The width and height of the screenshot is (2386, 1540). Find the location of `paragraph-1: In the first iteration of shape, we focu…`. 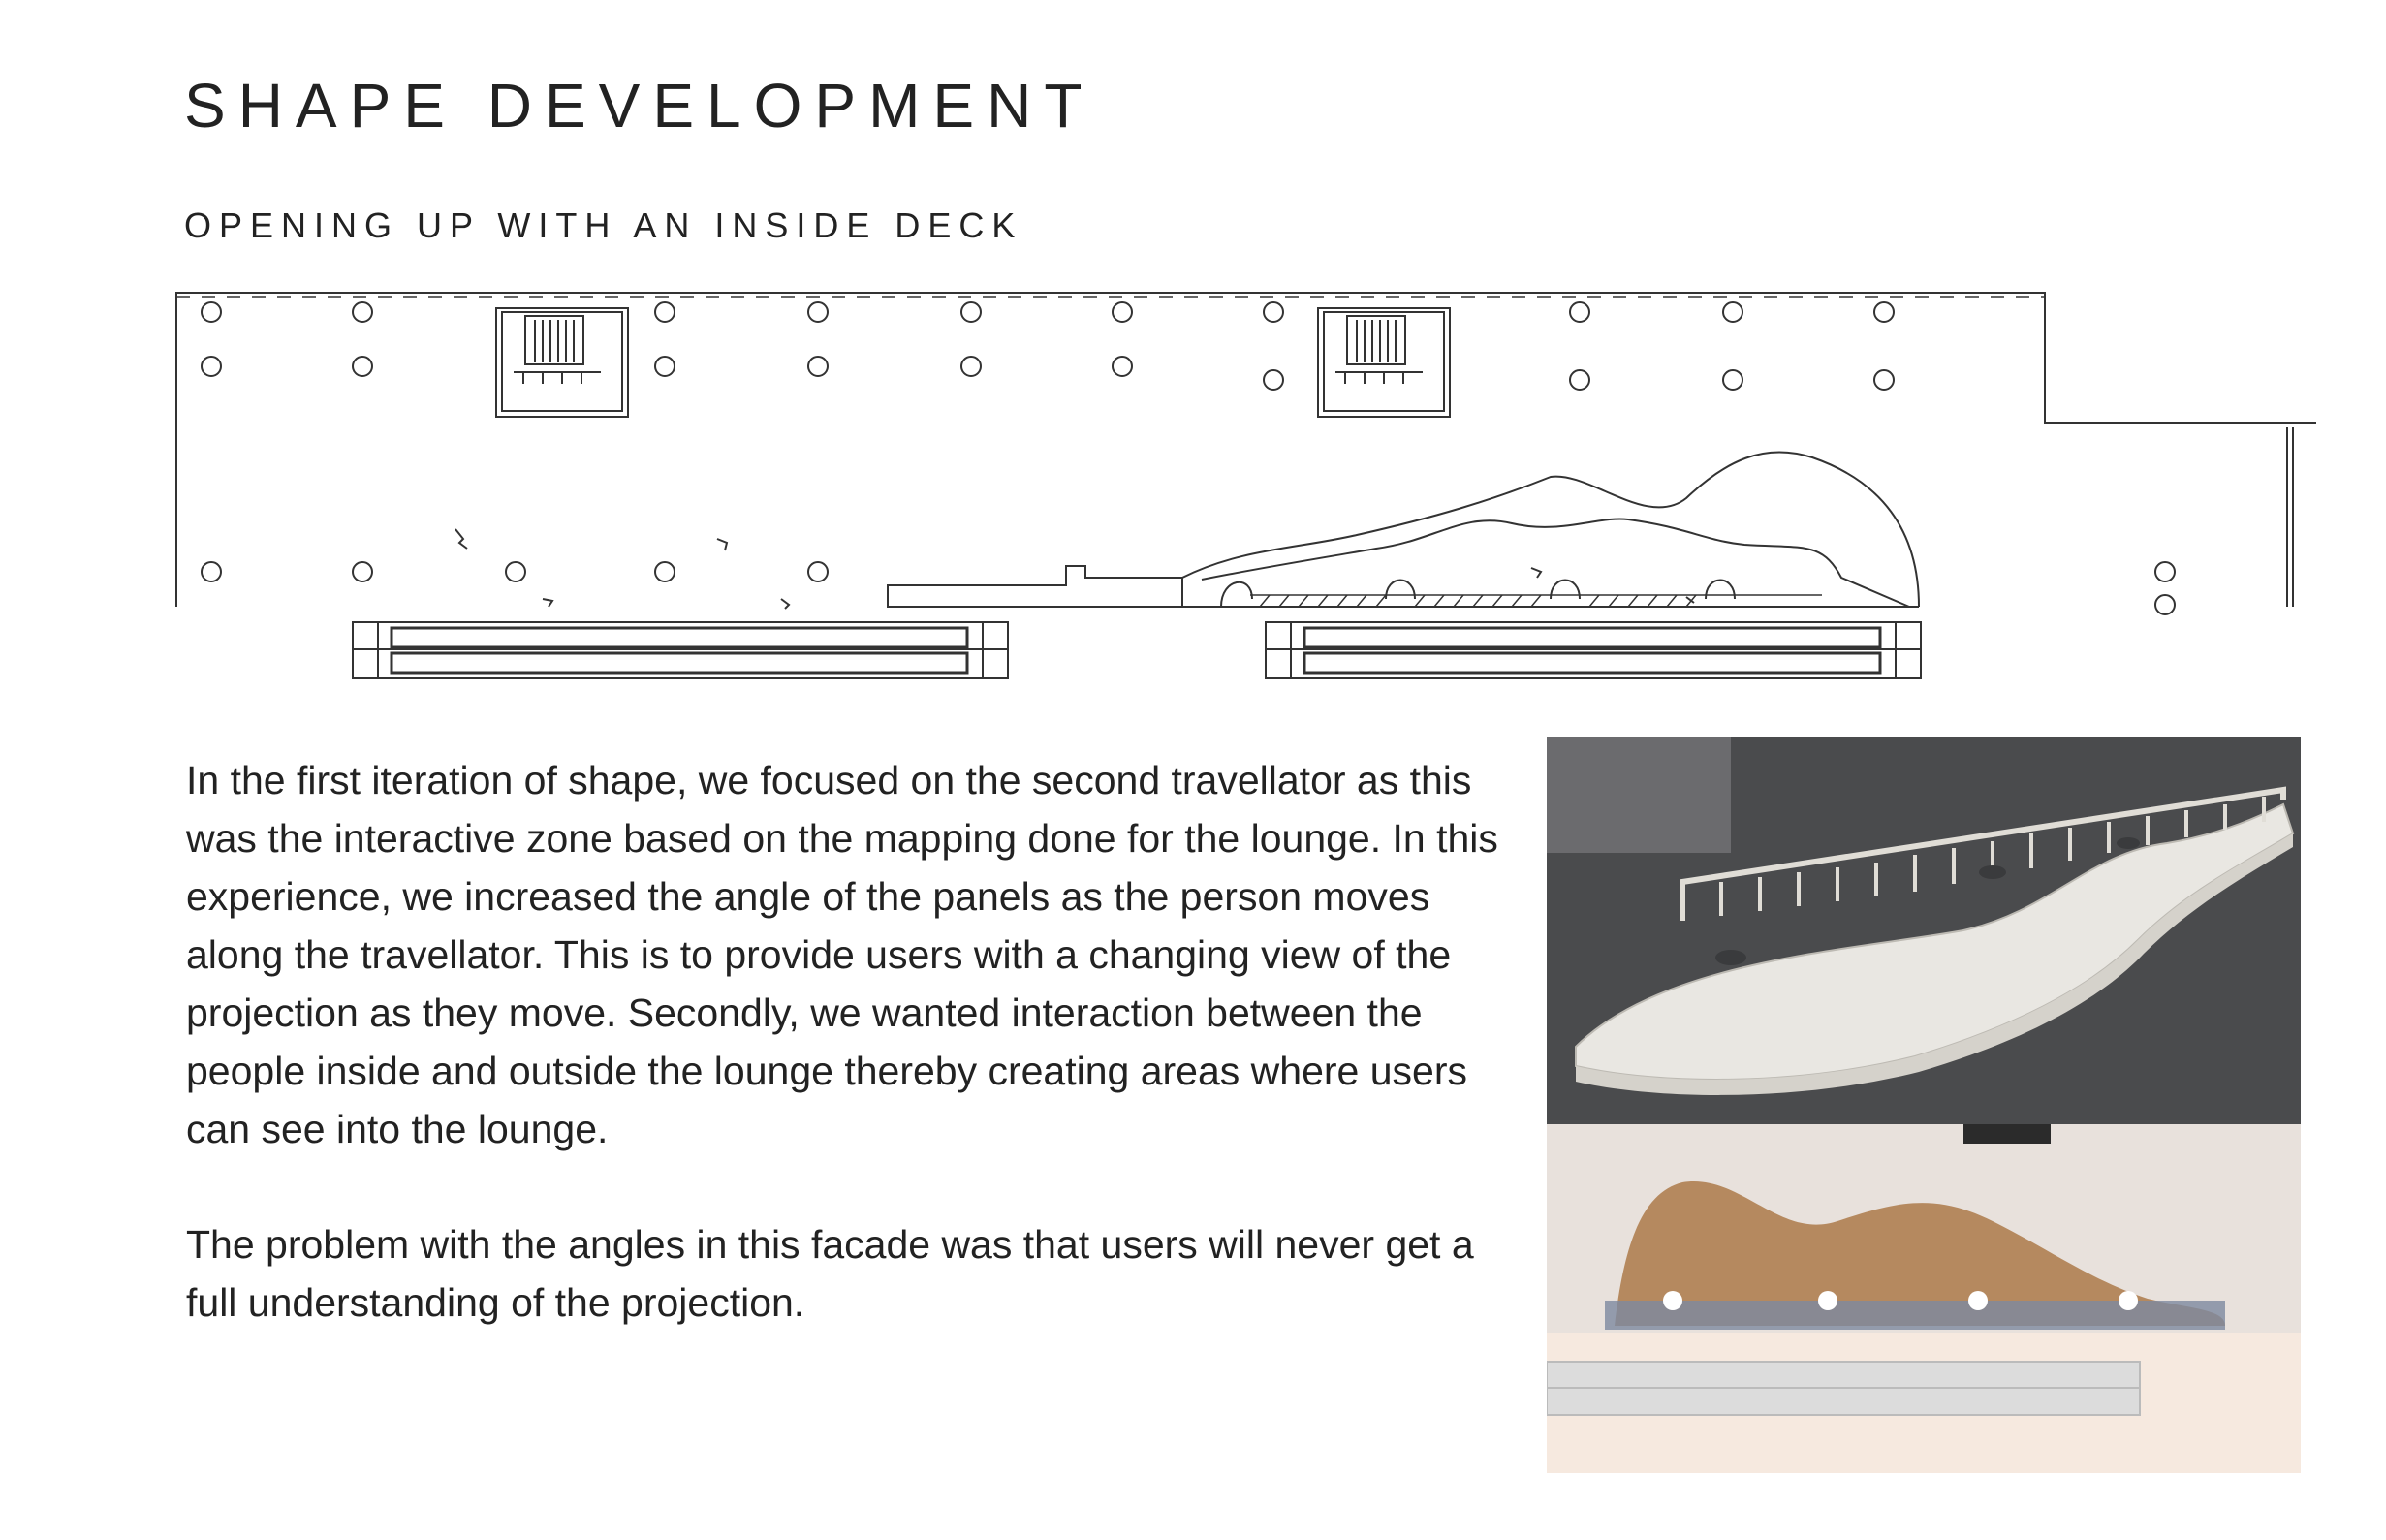

paragraph-1: In the first iteration of shape, we focu… is located at coordinates (842, 954).